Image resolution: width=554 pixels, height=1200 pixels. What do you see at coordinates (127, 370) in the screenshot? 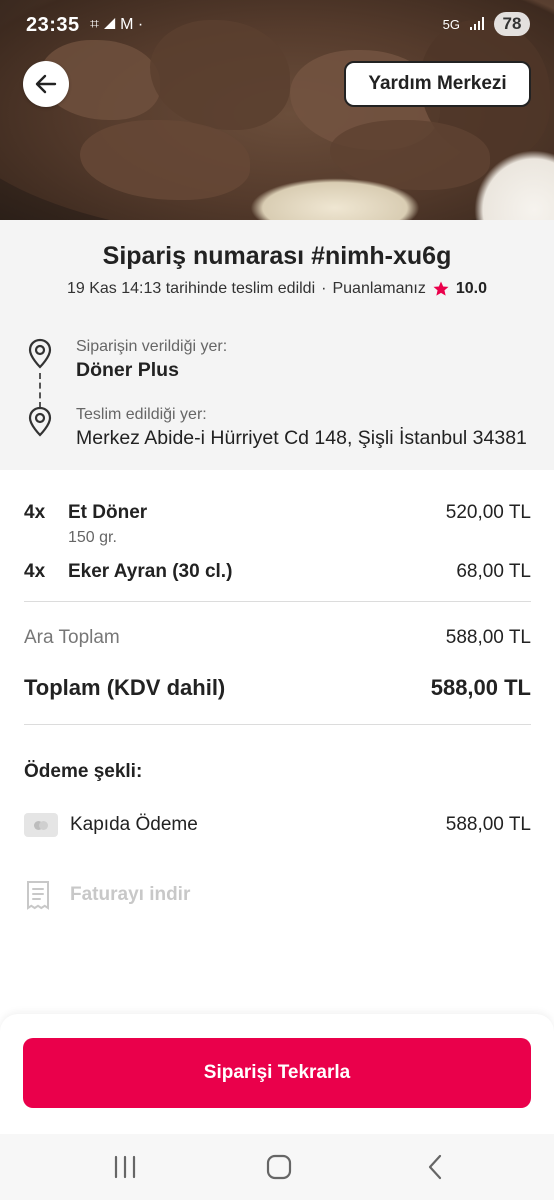
I see `pickup-value: Döner Plus` at bounding box center [127, 370].